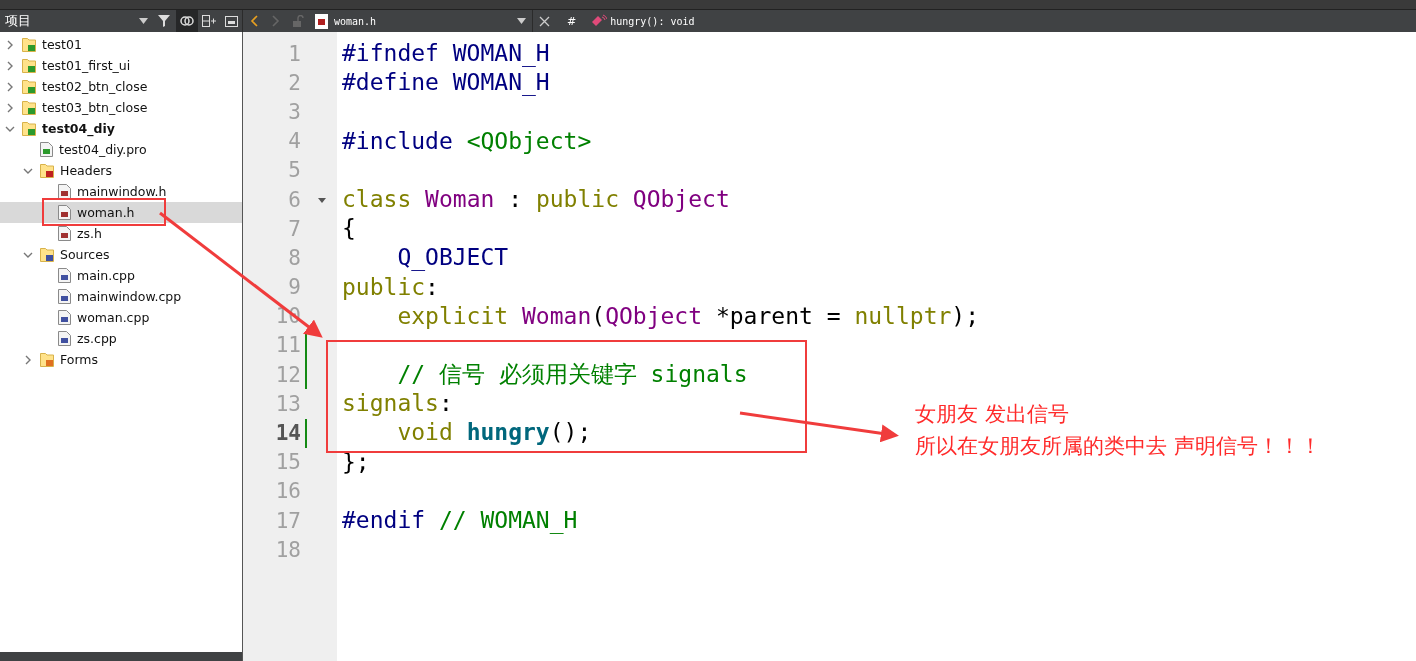  I want to click on line-number: 18, so click(287, 549).